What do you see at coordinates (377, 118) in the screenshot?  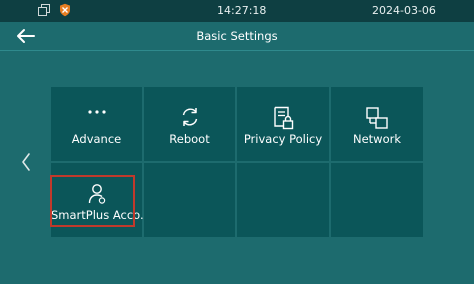 I see `network-icon` at bounding box center [377, 118].